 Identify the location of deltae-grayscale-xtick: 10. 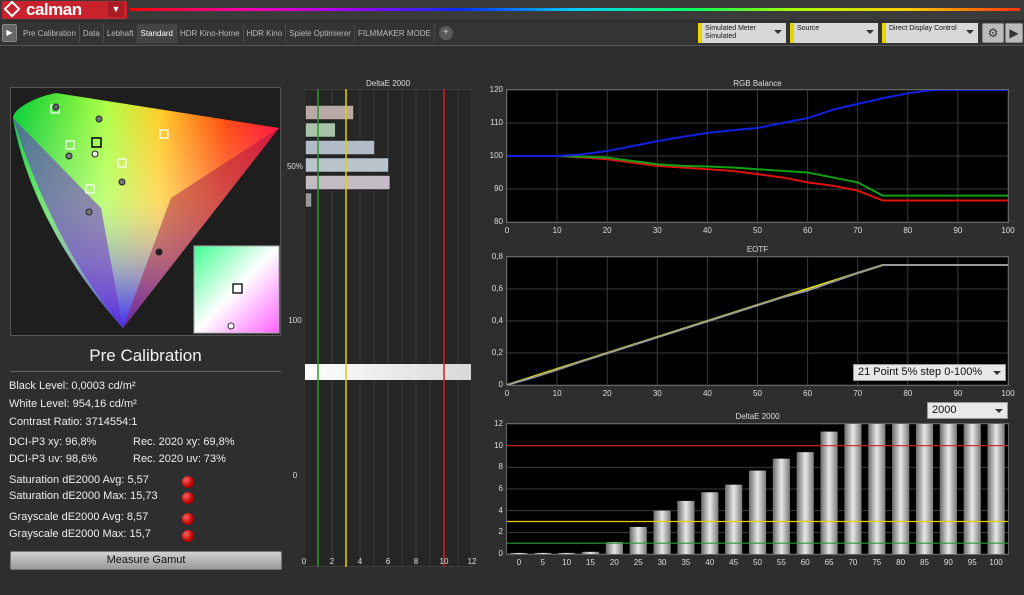
(567, 562).